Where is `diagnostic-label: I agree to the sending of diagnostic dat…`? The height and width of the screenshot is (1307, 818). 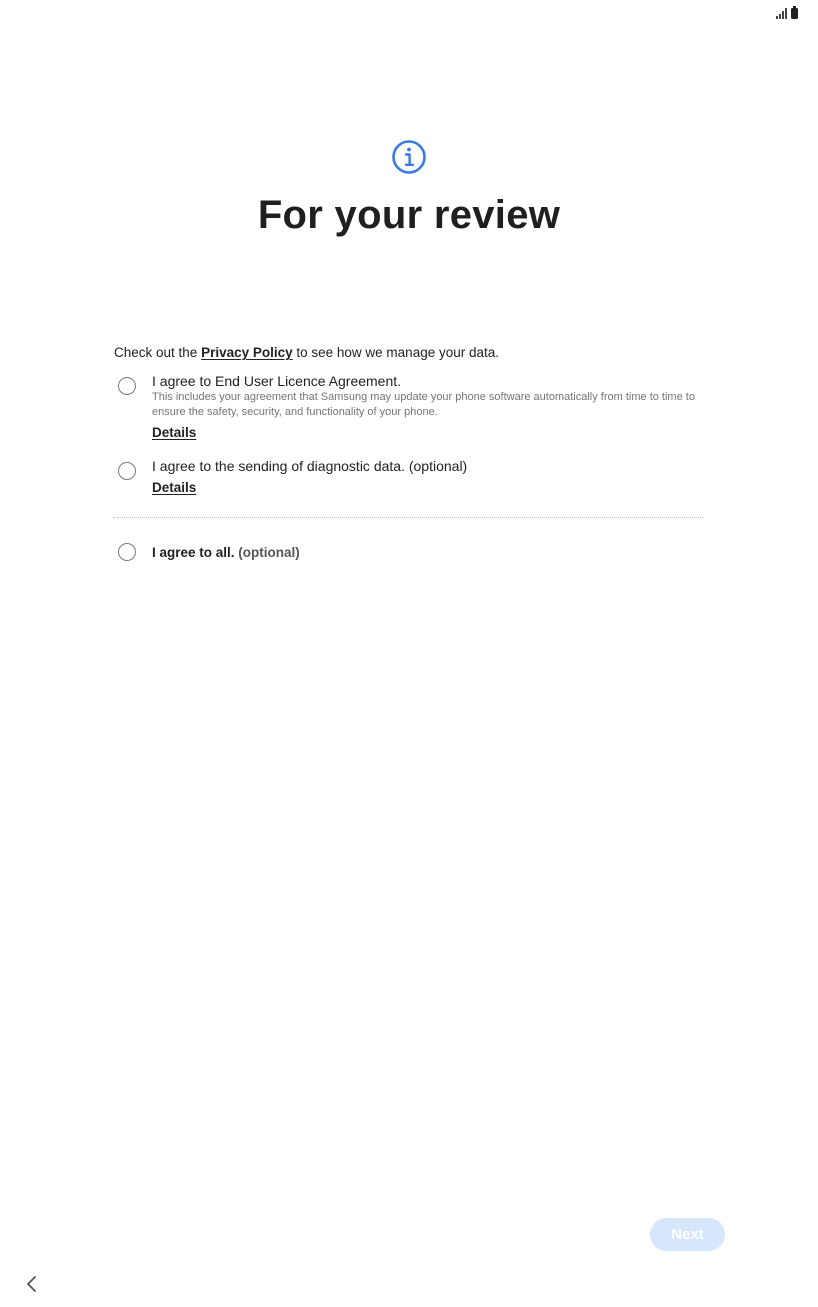 diagnostic-label: I agree to the sending of diagnostic dat… is located at coordinates (309, 466).